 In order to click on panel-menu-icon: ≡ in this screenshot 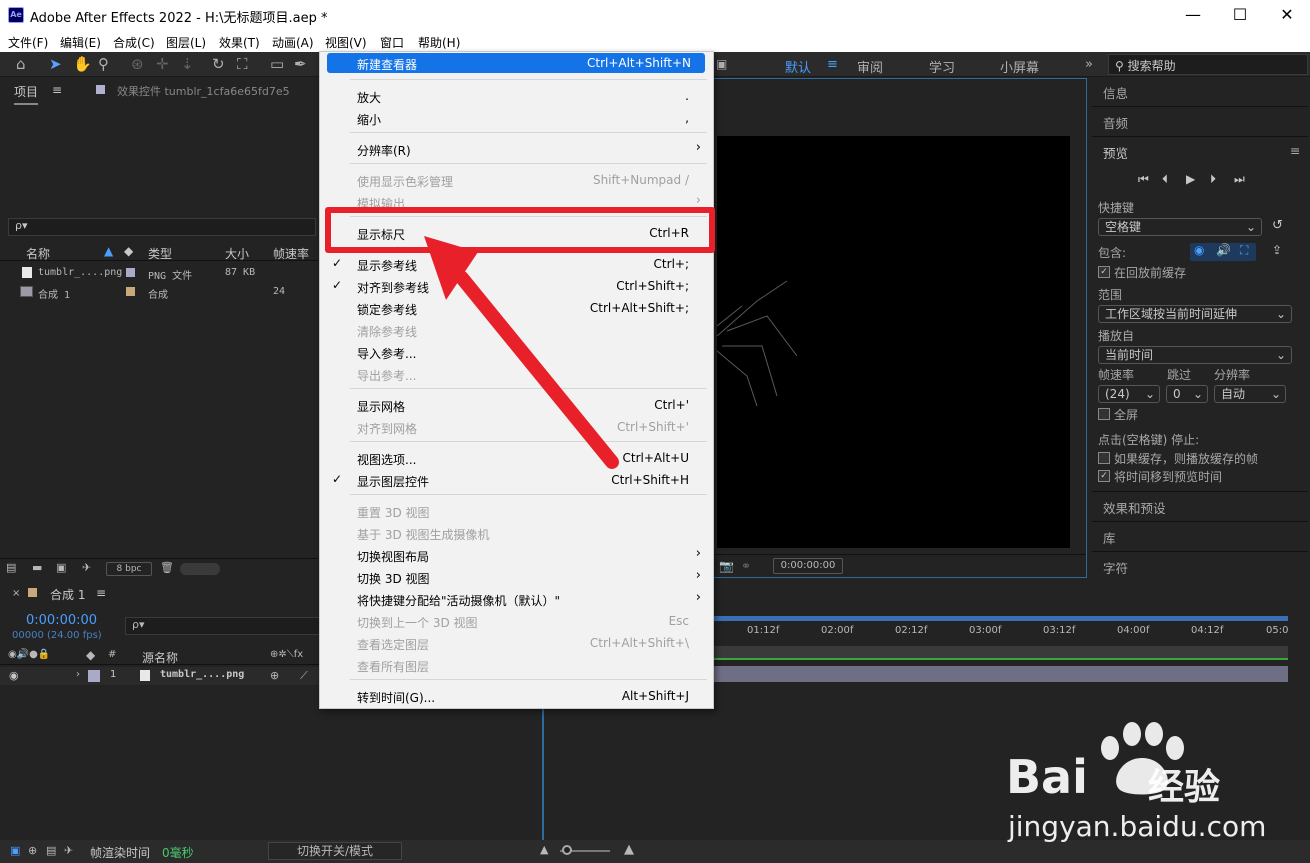, I will do `click(57, 90)`.